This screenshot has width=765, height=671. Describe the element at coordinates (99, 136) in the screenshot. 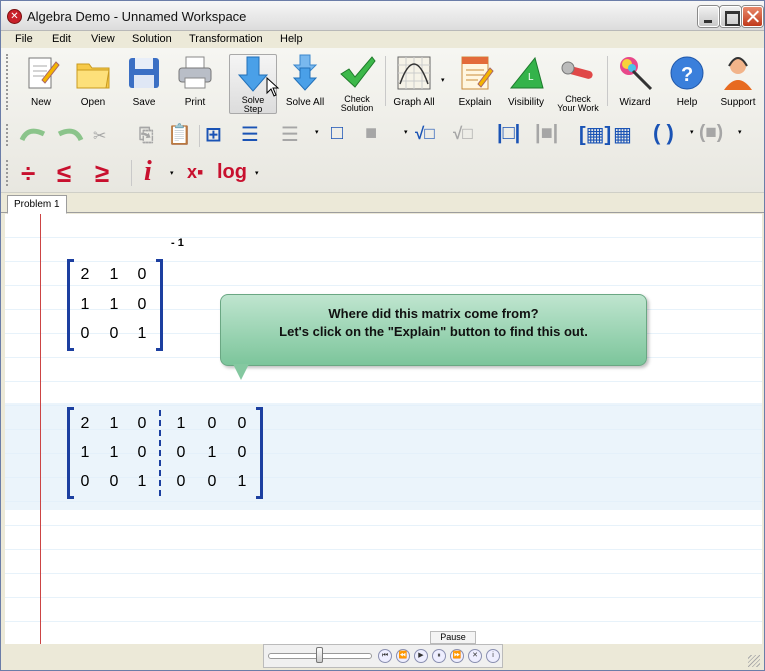

I see `cut-icon: ✂` at that location.